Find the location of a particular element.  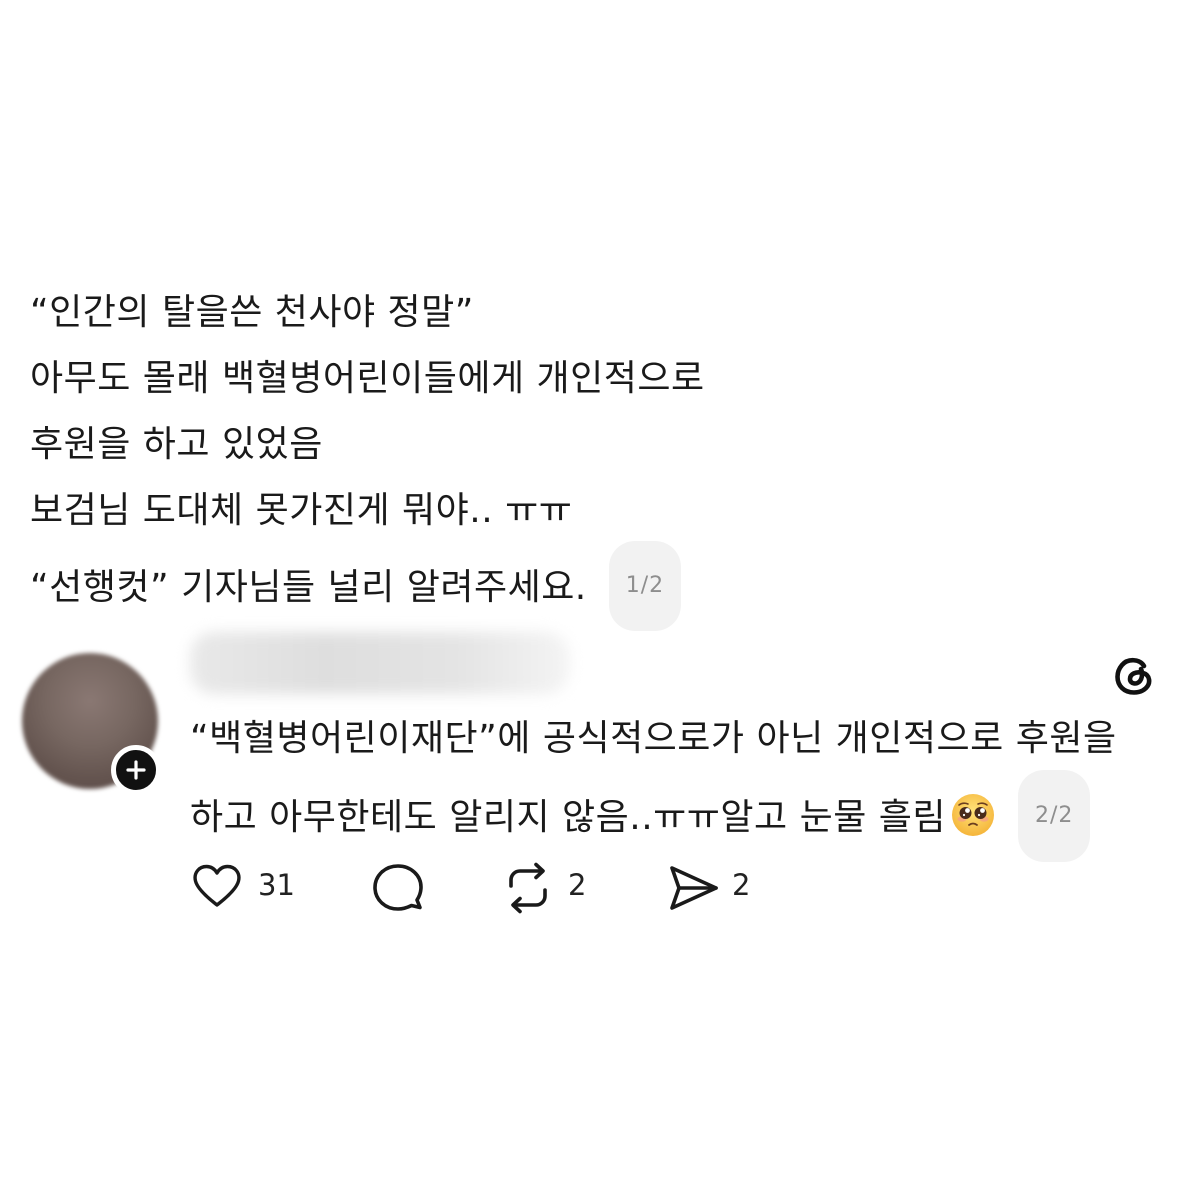

repost-button: 2 is located at coordinates (550, 886).